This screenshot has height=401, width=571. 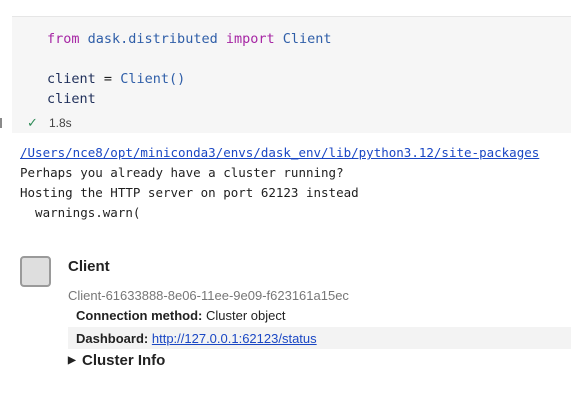 What do you see at coordinates (108, 79) in the screenshot?
I see `assign-op: =` at bounding box center [108, 79].